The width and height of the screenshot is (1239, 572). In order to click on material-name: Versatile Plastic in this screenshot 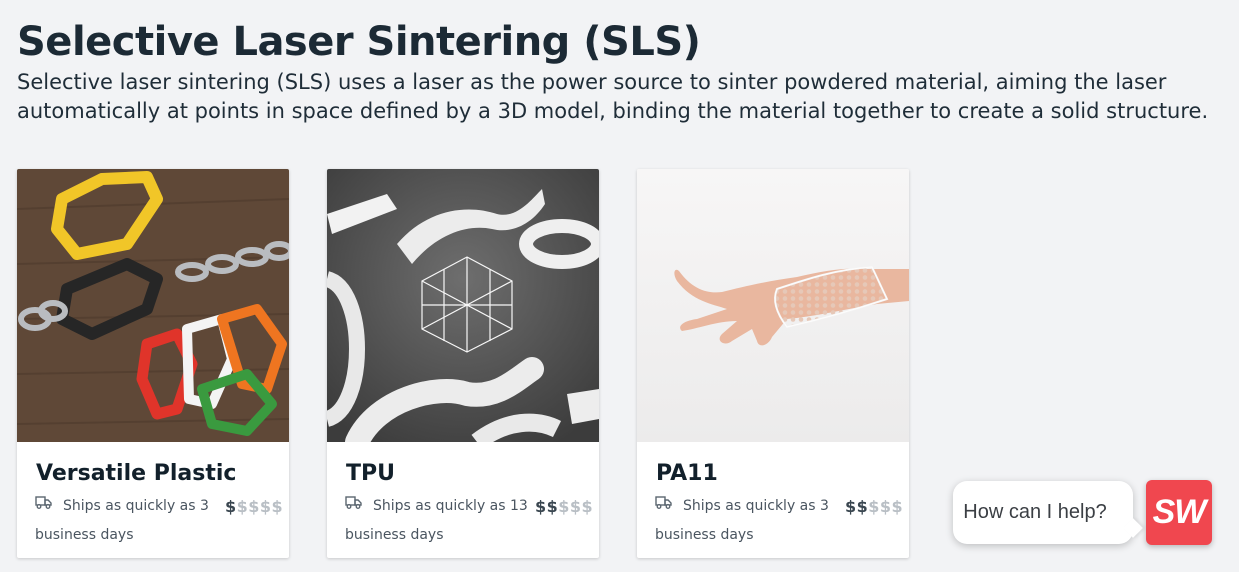, I will do `click(136, 473)`.